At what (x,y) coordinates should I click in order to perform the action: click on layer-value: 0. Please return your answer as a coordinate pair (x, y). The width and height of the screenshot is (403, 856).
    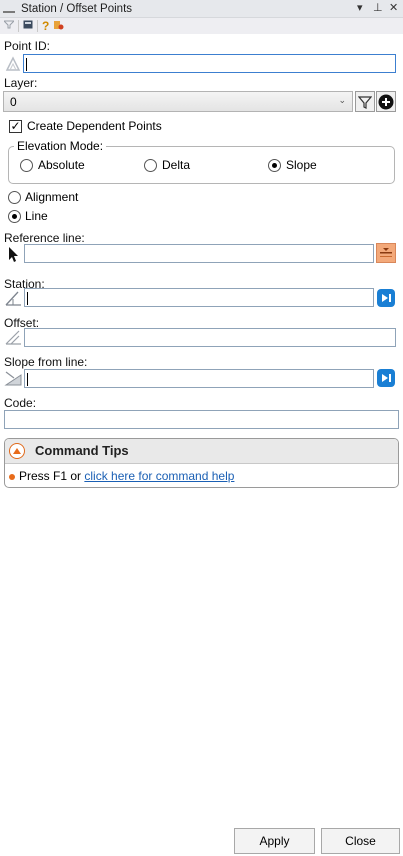
    Looking at the image, I should click on (13, 102).